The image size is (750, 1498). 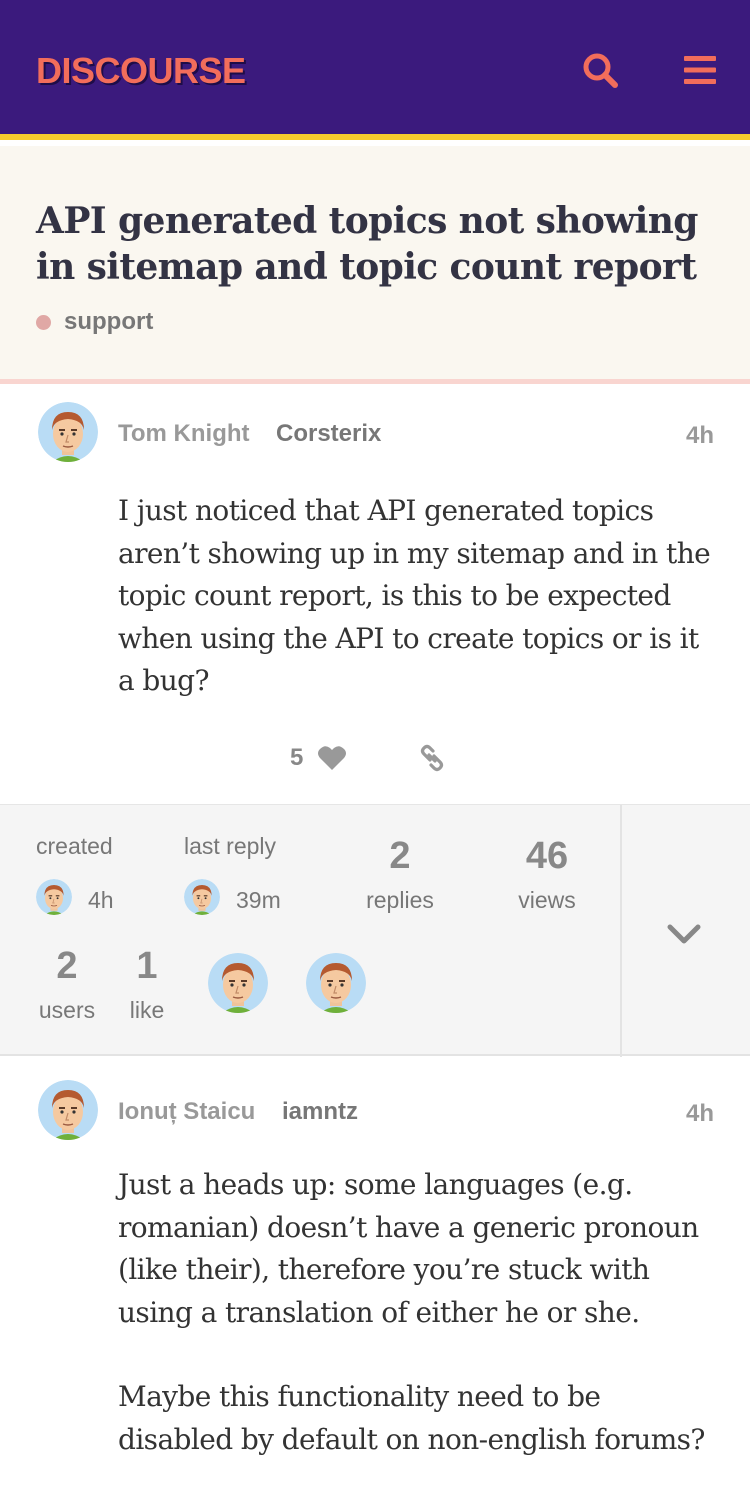 I want to click on replies-count: 2, so click(x=400, y=856).